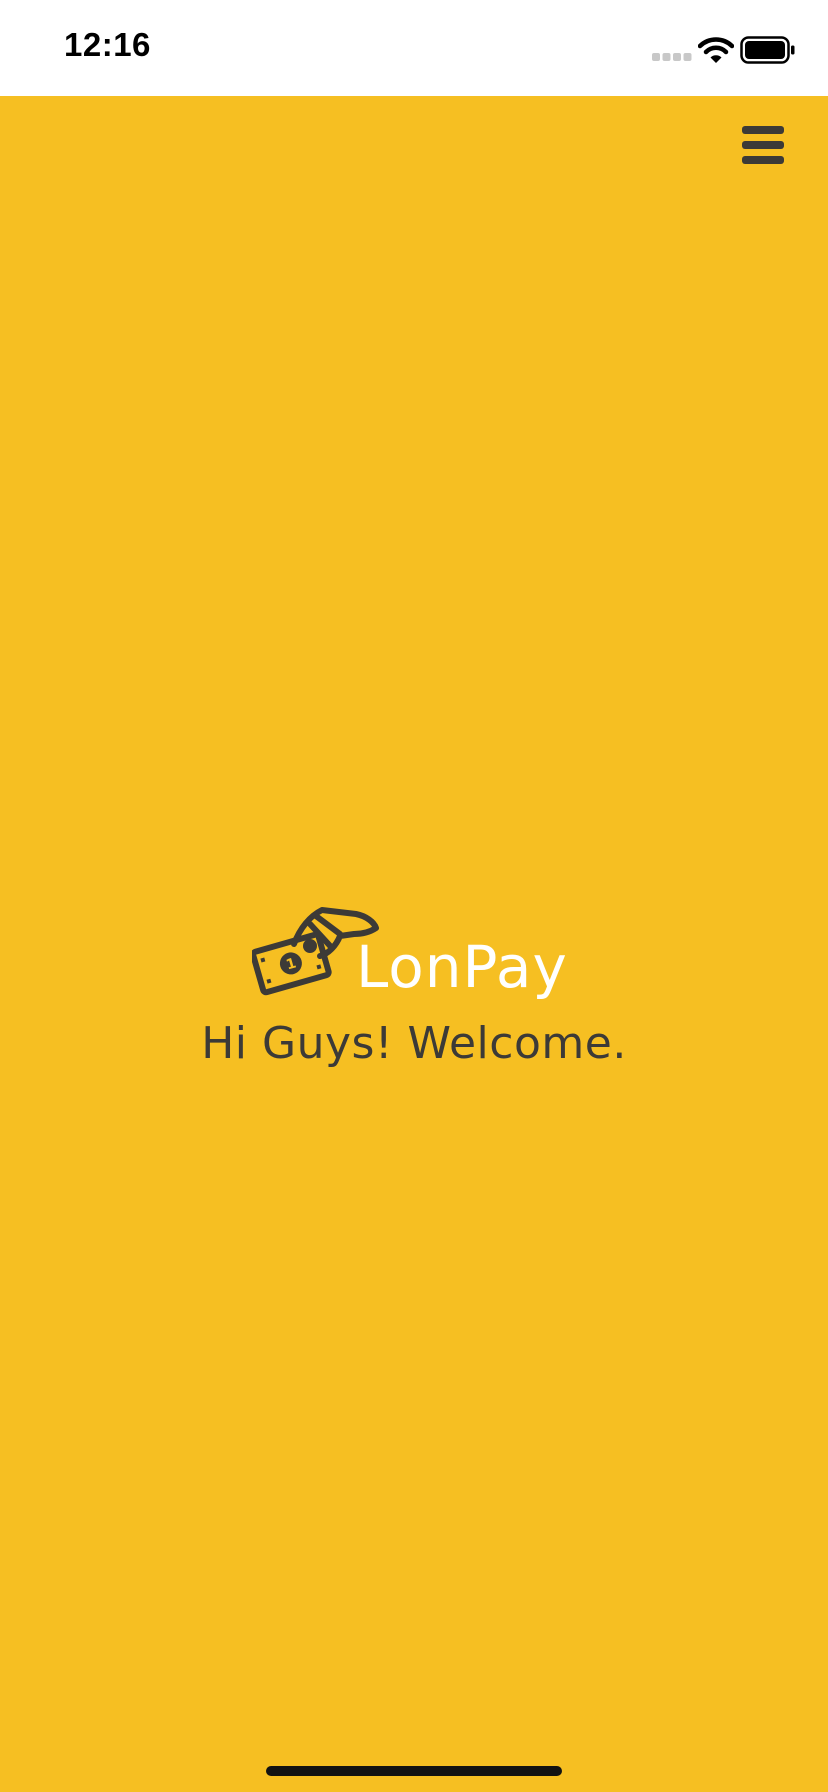  Describe the element at coordinates (414, 1043) in the screenshot. I see `welcome-message: Hi Guys! Welcome.` at that location.